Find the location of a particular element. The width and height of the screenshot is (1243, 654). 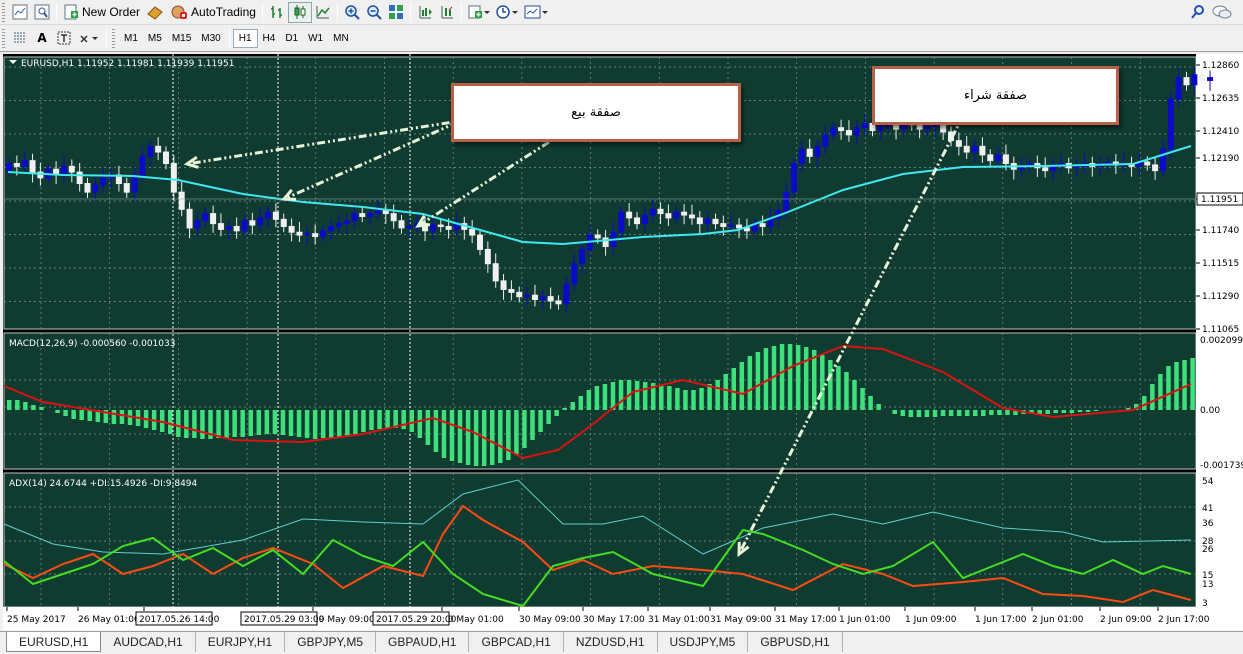

text-tool-icon: A is located at coordinates (42, 38).